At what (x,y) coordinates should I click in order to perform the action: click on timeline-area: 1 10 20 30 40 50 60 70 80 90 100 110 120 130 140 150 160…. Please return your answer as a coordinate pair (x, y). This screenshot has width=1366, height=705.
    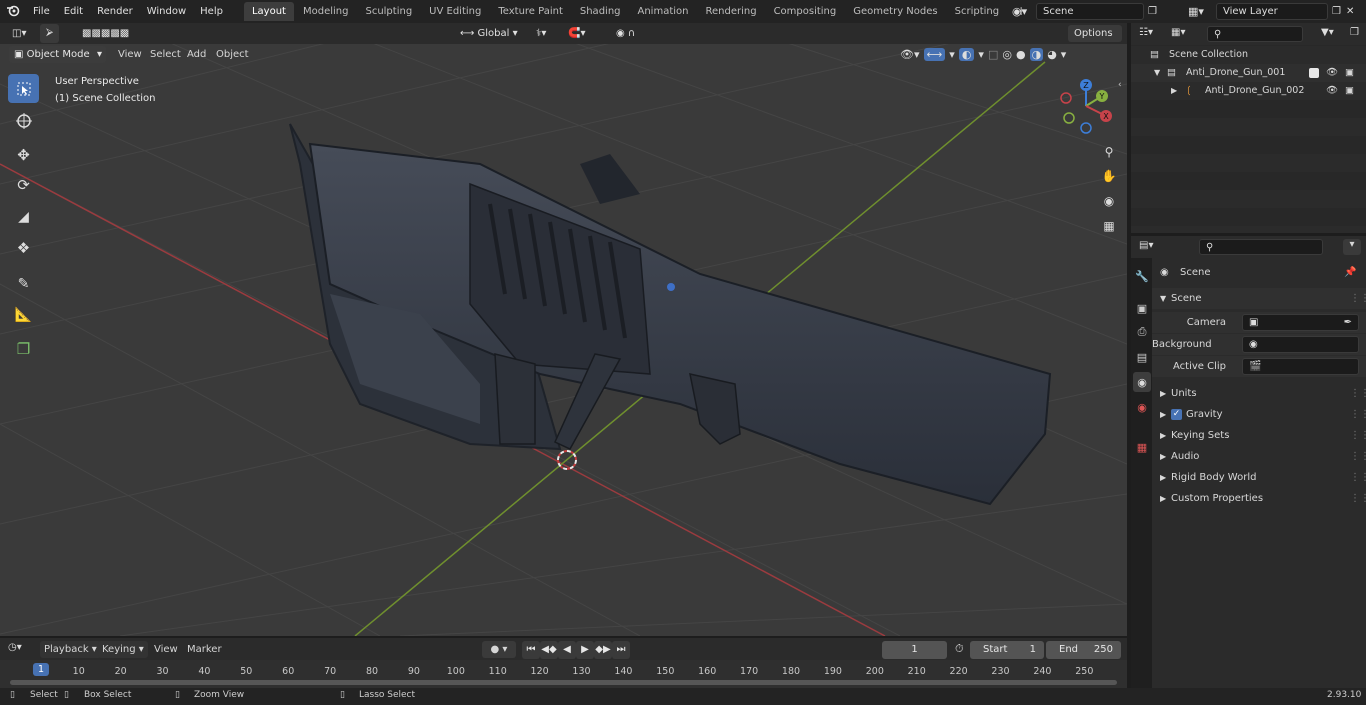
    Looking at the image, I should click on (563, 674).